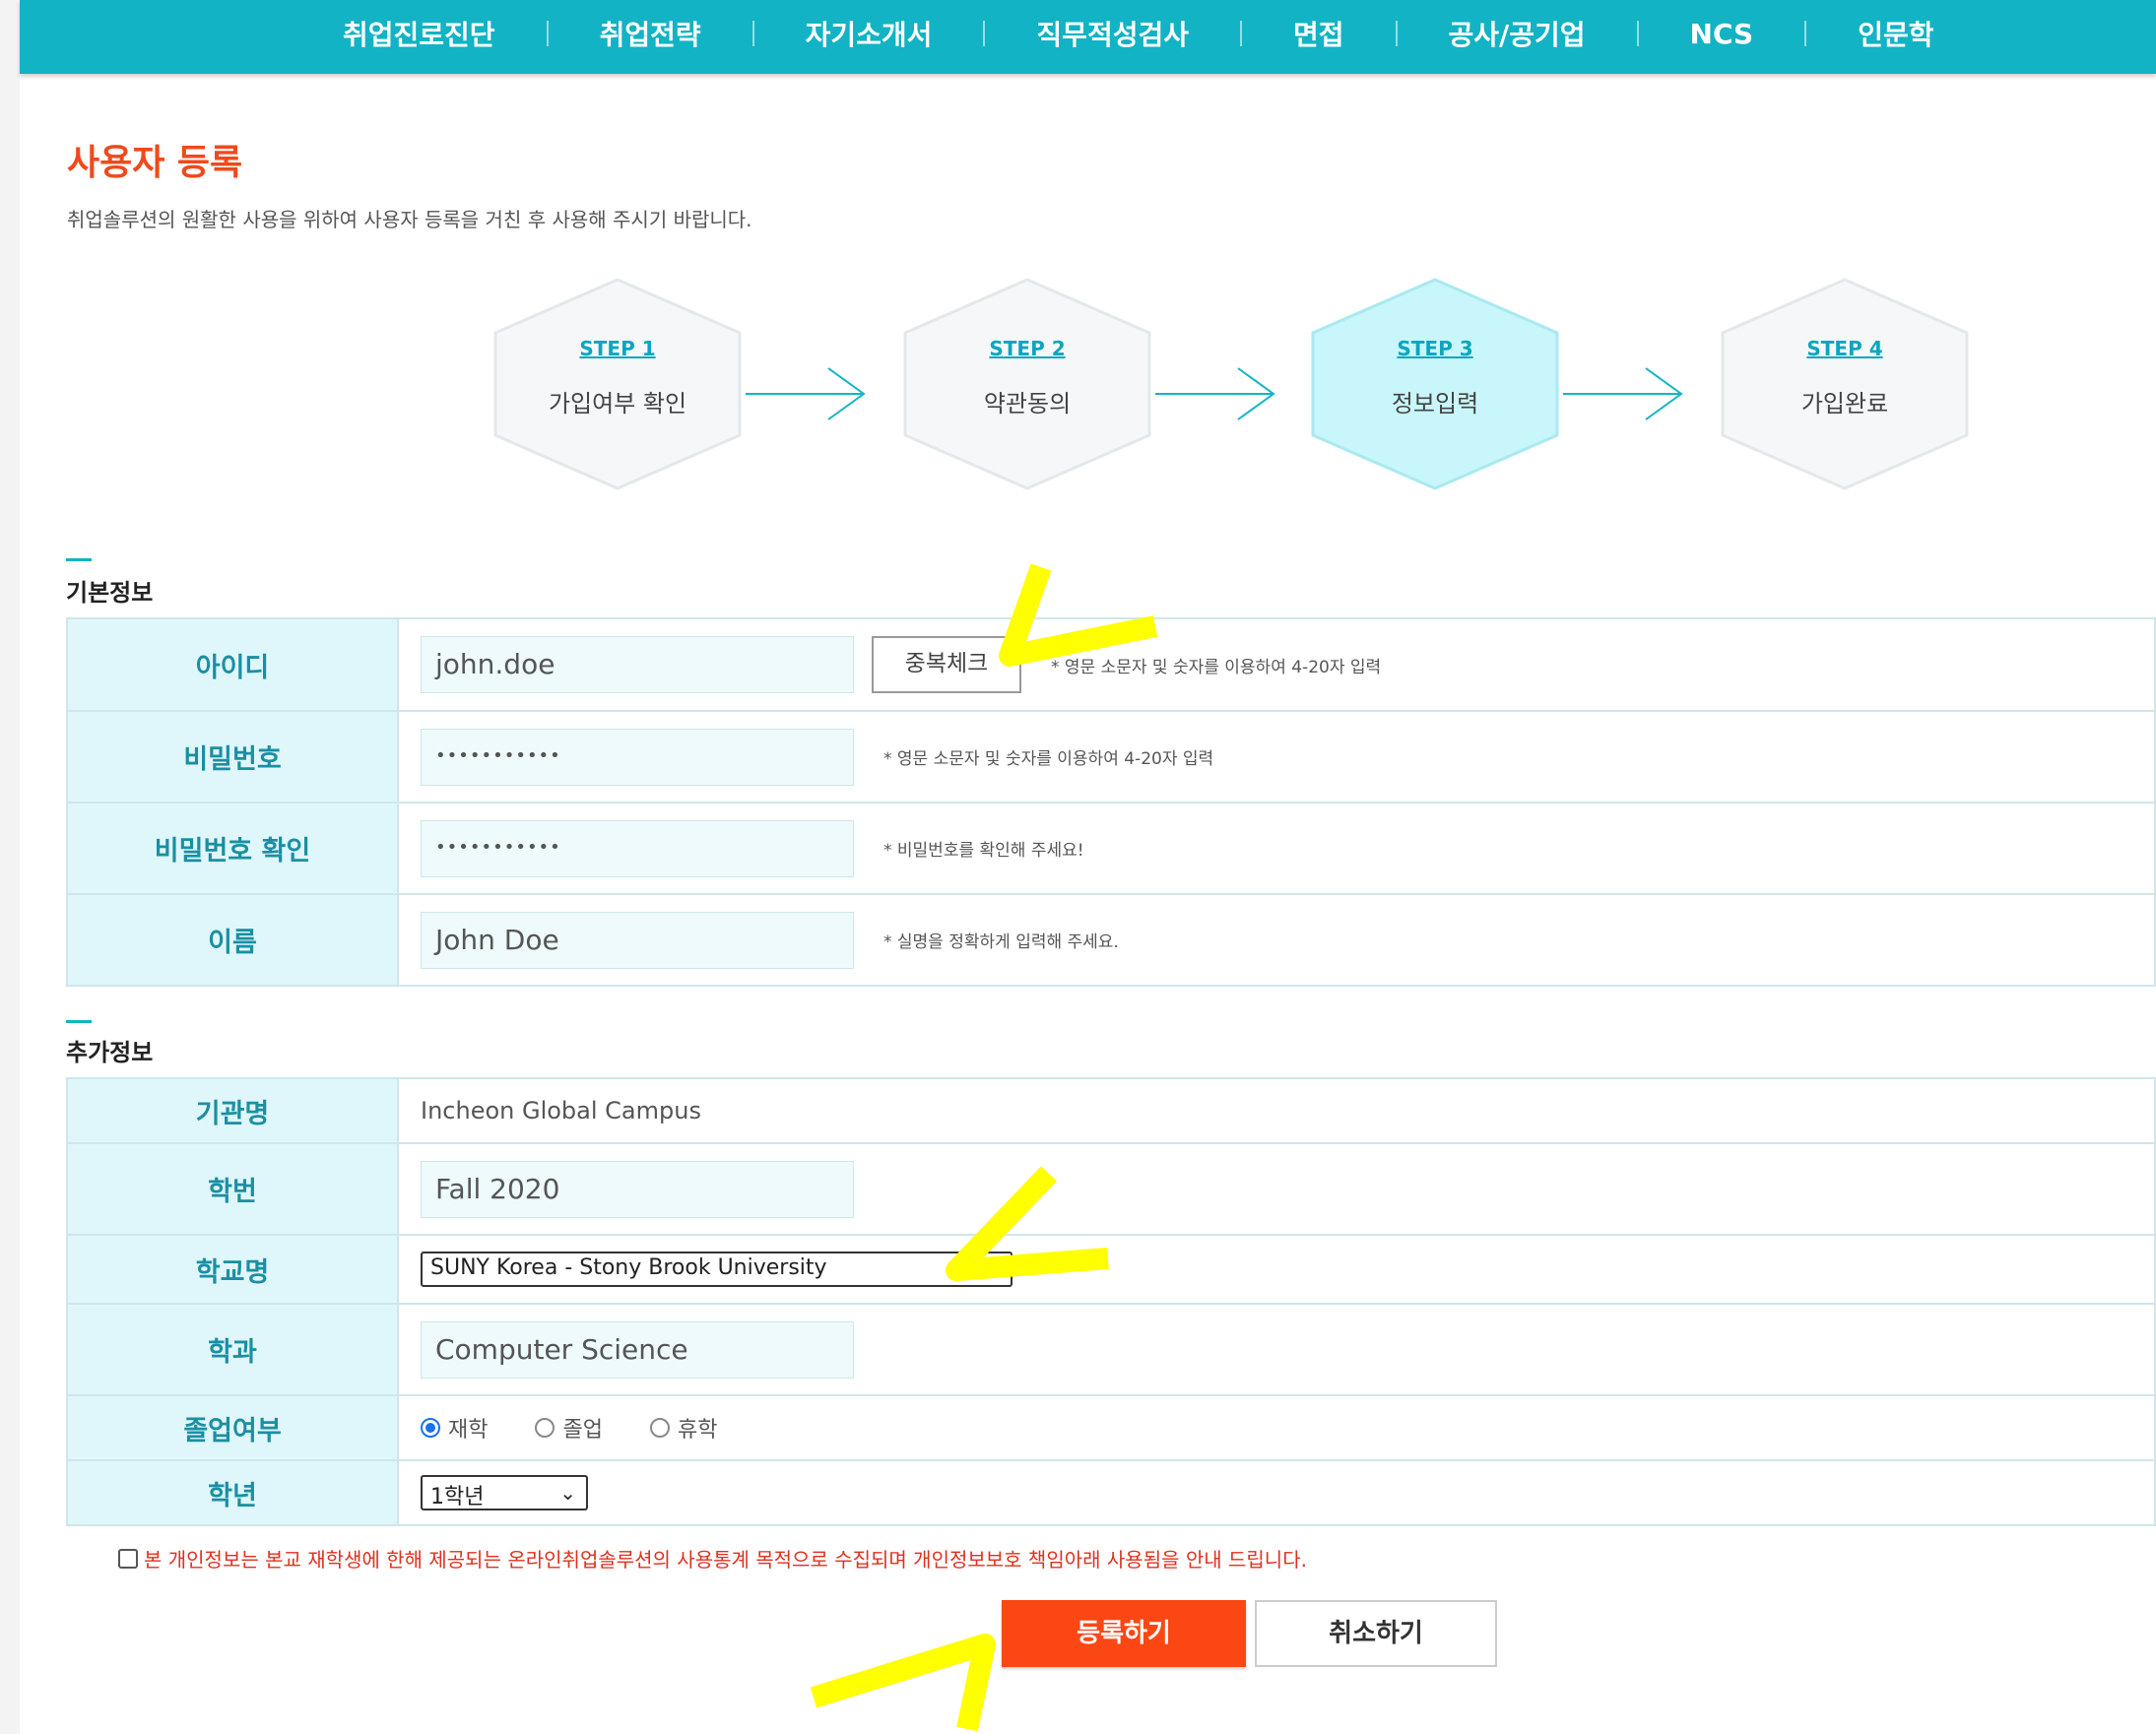 This screenshot has height=1734, width=2156. I want to click on nav-link: 자기소개서, so click(870, 33).